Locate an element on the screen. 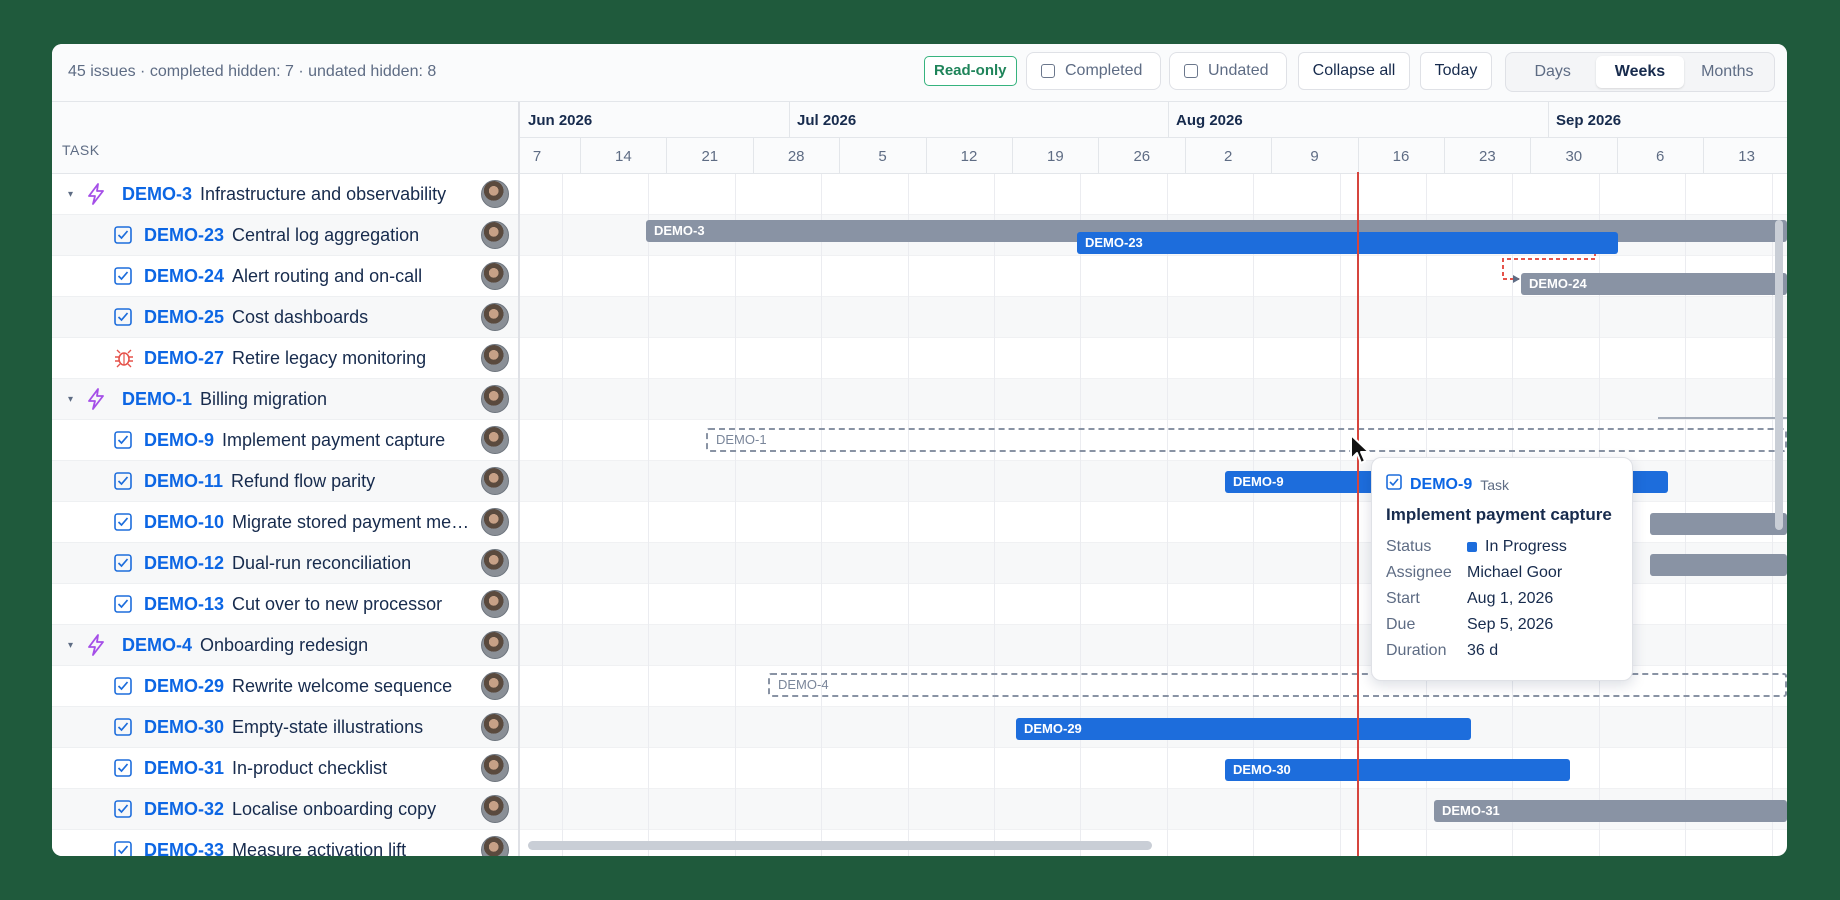 Image resolution: width=1840 pixels, height=900 pixels. tooltip-status-row: Status In Progress is located at coordinates (1476, 547).